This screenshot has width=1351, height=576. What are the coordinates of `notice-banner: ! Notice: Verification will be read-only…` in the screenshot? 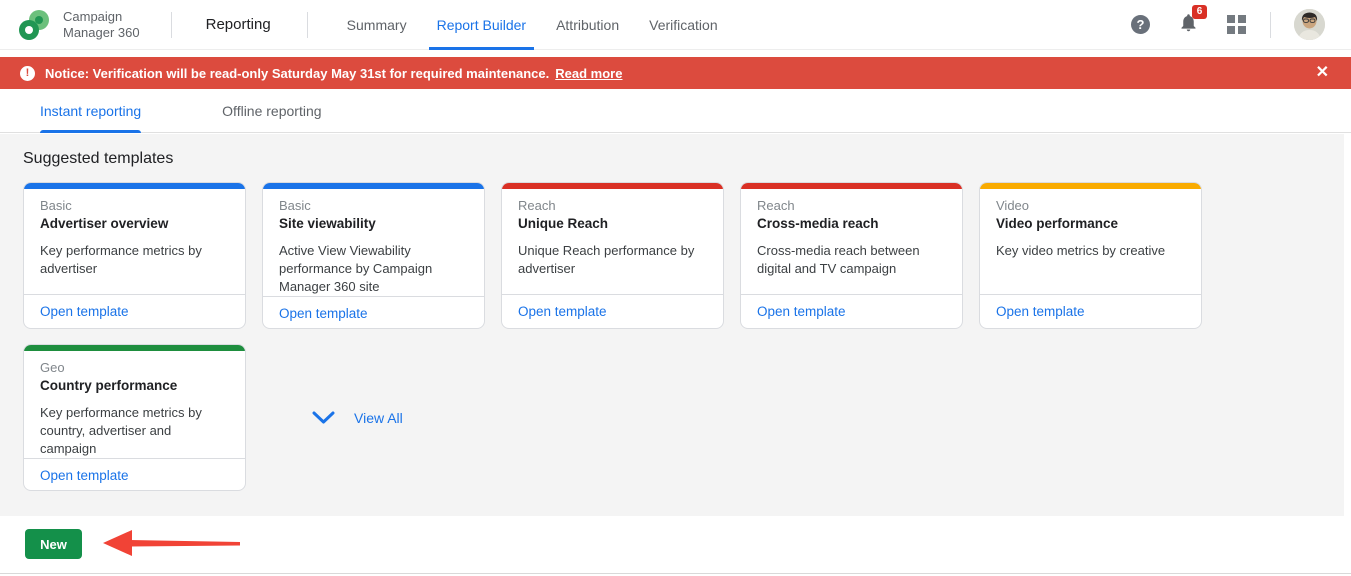 It's located at (675, 73).